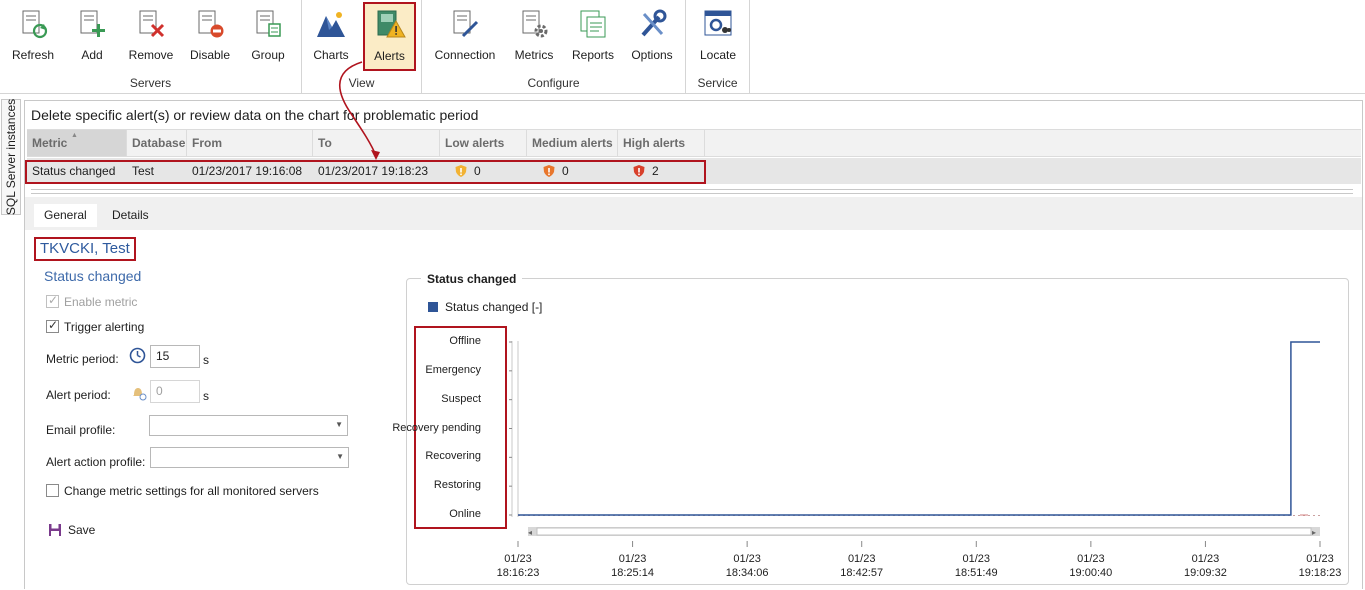 This screenshot has width=1365, height=590. I want to click on connection-icon, so click(466, 24).